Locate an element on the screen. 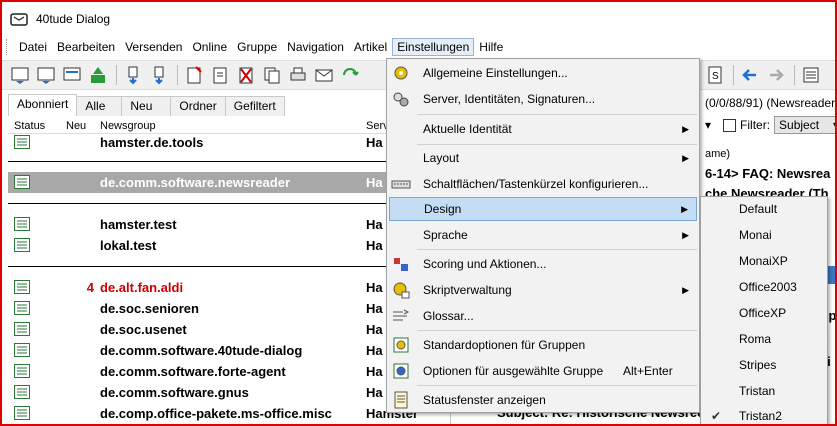  script-s-icon: S is located at coordinates (715, 75).